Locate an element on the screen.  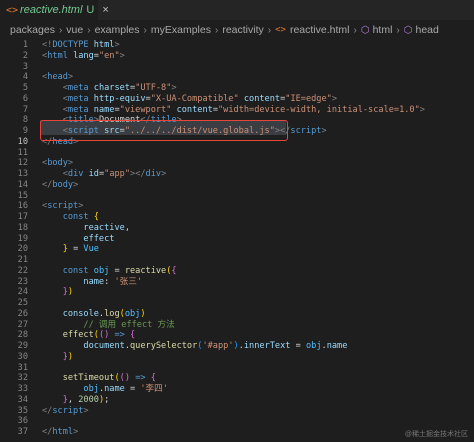
breadcrumb-item-head: head is located at coordinates (426, 30).